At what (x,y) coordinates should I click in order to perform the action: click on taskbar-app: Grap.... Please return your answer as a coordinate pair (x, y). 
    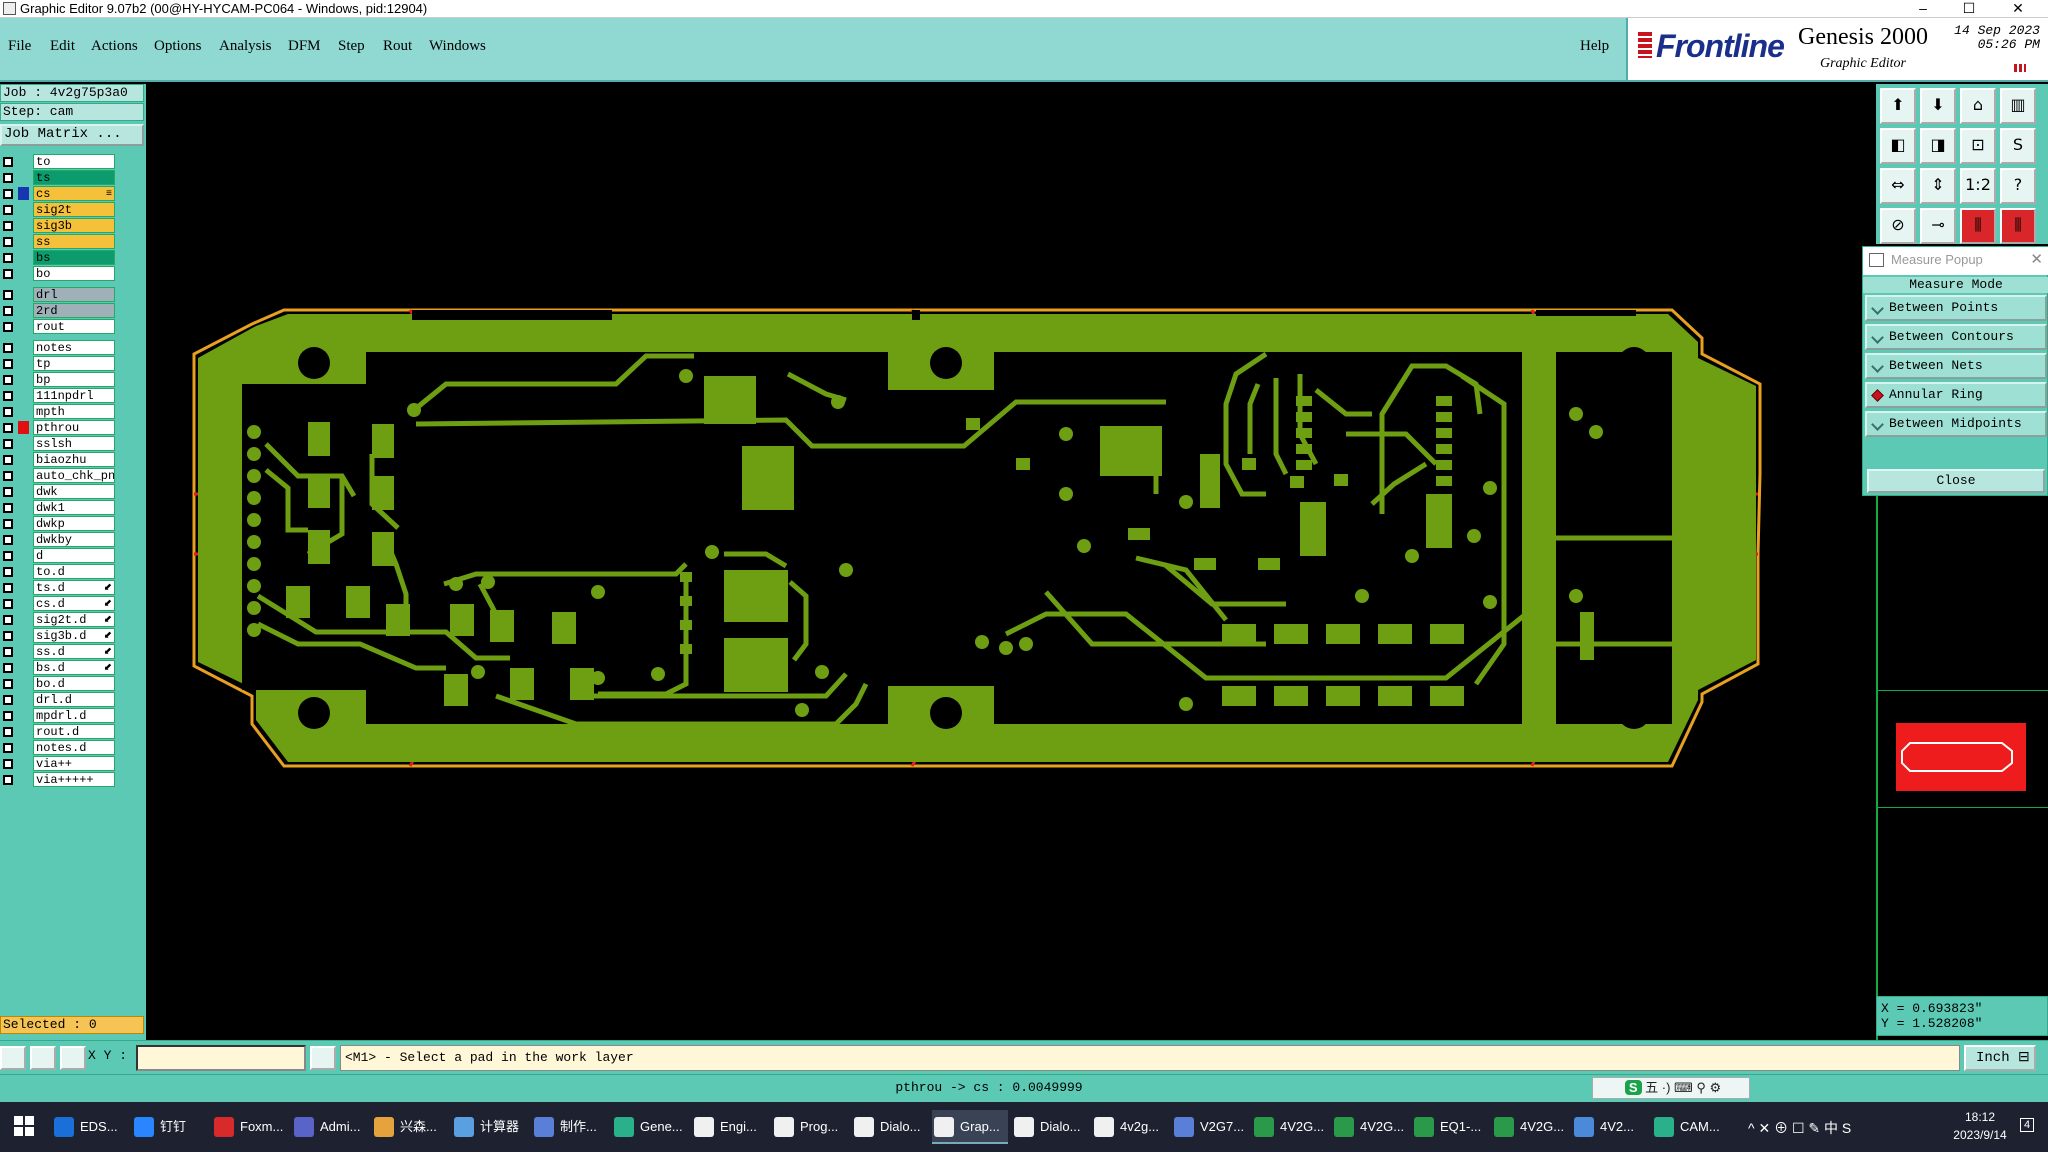
    Looking at the image, I should click on (970, 1127).